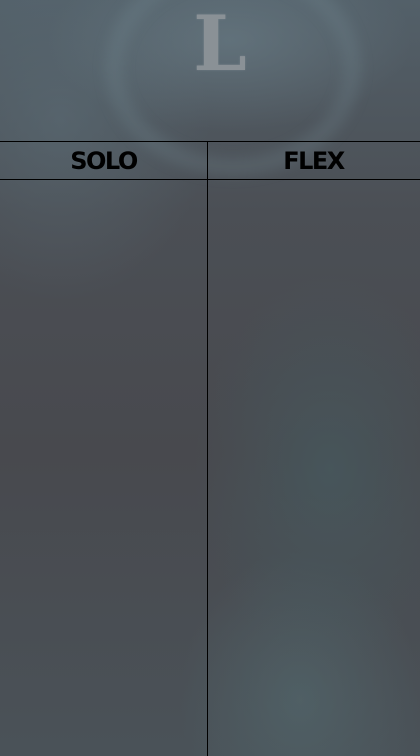  I want to click on logo-letter: L, so click(220, 44).